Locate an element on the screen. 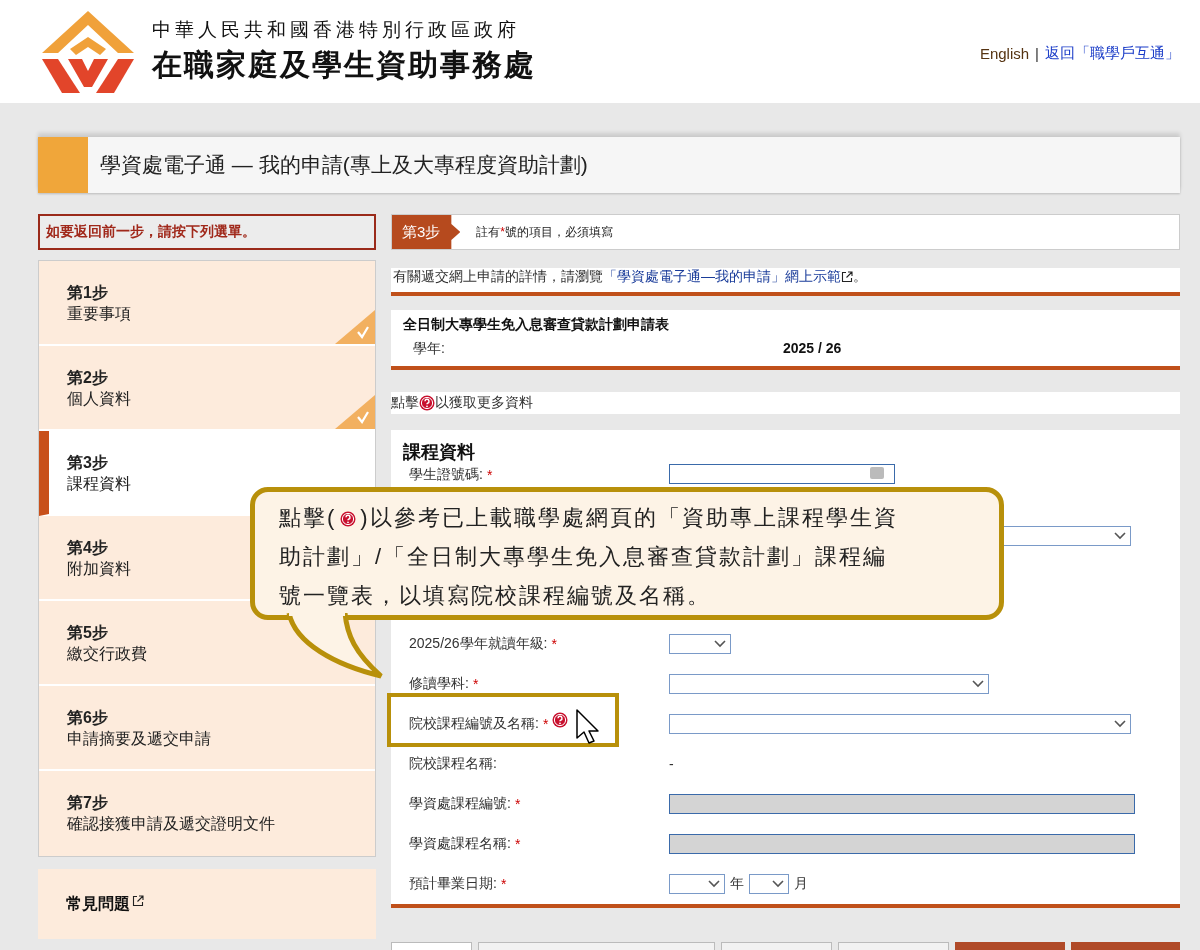 The width and height of the screenshot is (1200, 950). field-label: 2025/26學年就讀年級: is located at coordinates (478, 644).